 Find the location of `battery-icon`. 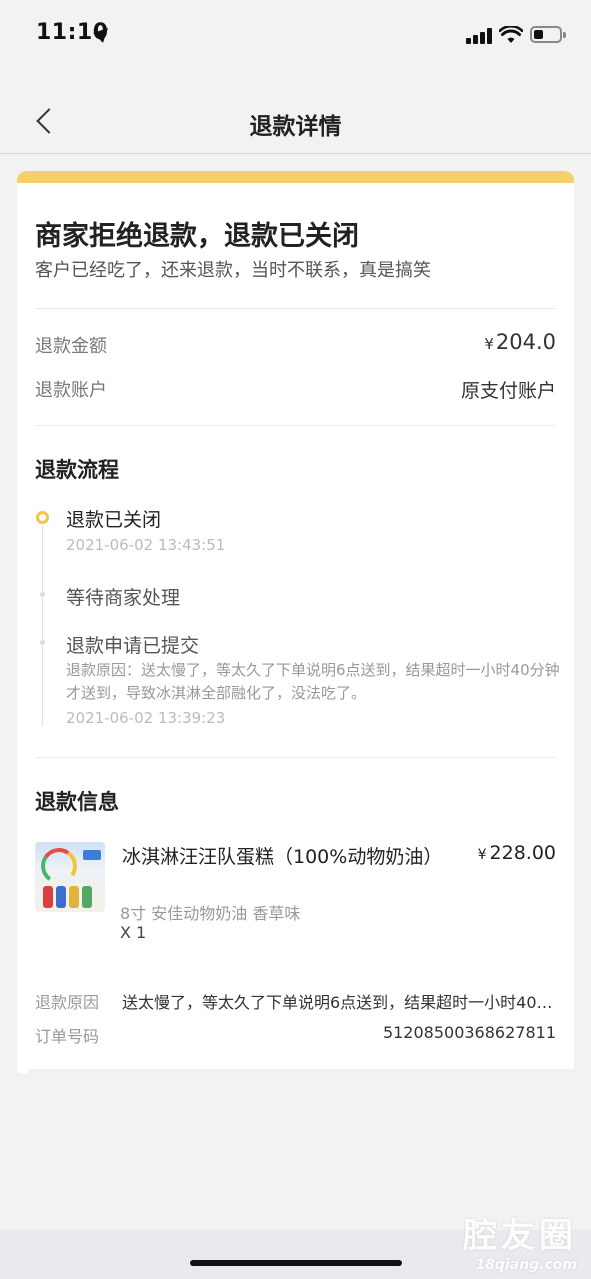

battery-icon is located at coordinates (548, 34).